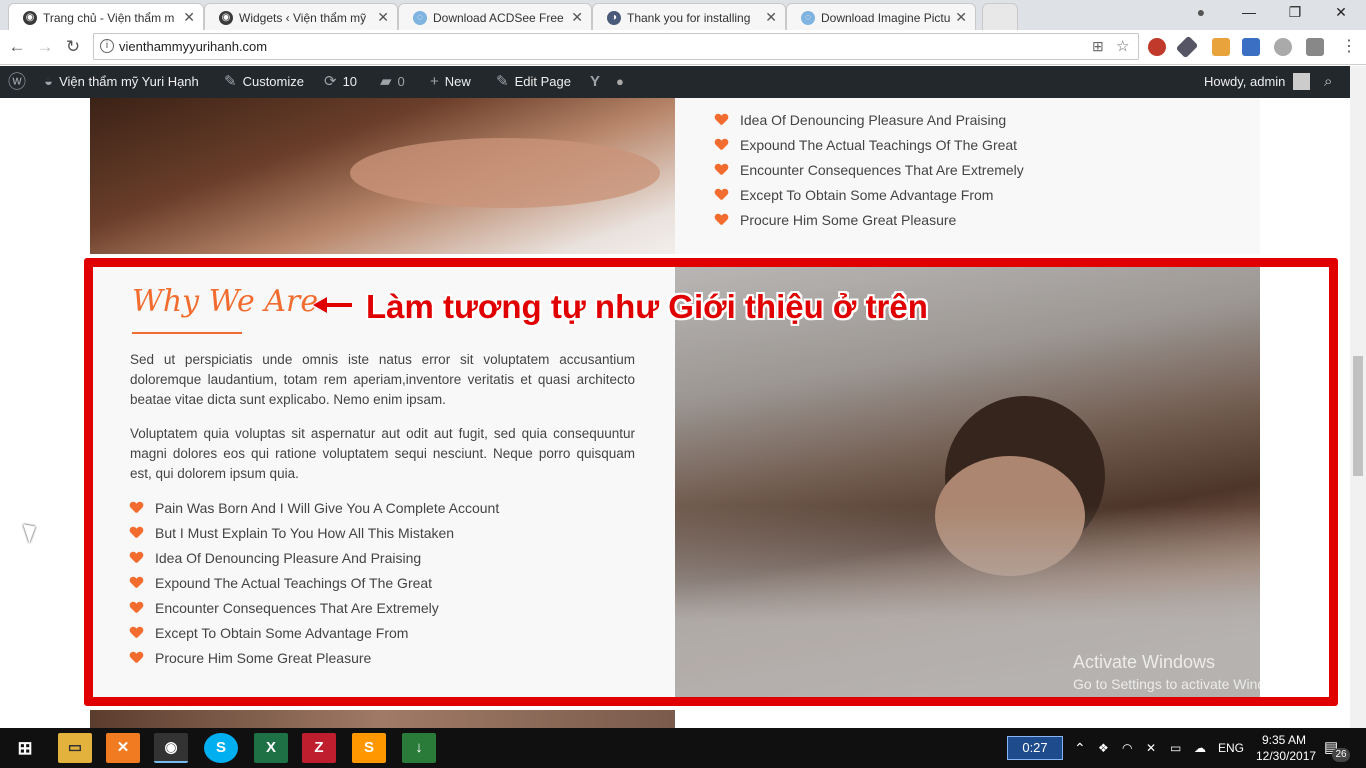 The image size is (1366, 768). What do you see at coordinates (382, 719) in the screenshot?
I see `massage-photo-bottom` at bounding box center [382, 719].